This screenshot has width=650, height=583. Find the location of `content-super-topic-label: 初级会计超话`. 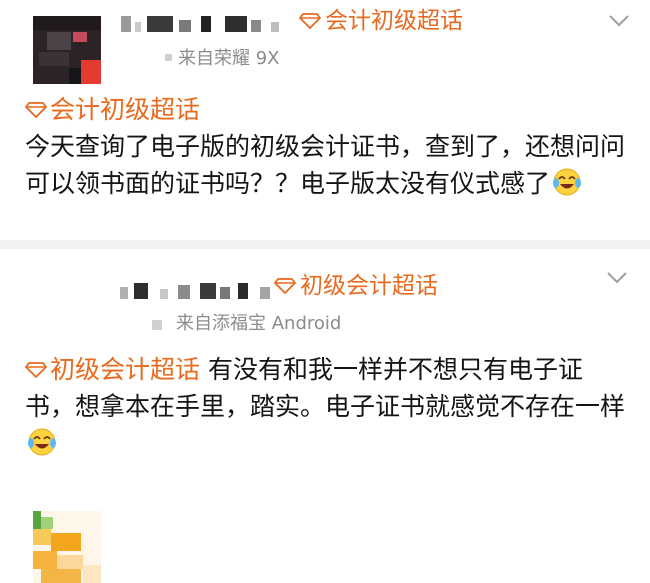

content-super-topic-label: 初级会计超话 is located at coordinates (125, 369).